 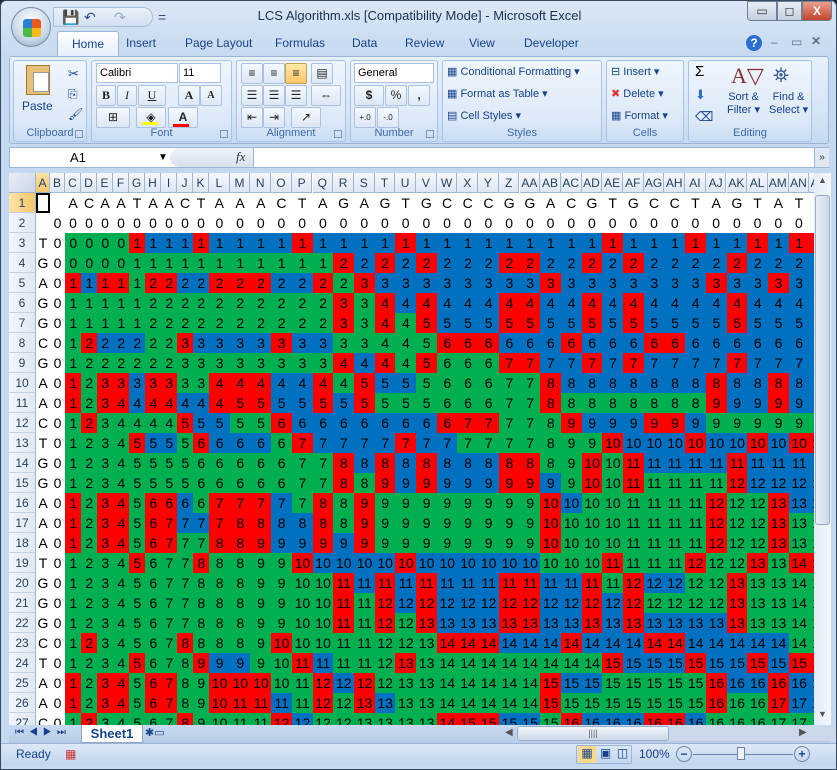 I want to click on column-header-B: B, so click(x=57, y=183).